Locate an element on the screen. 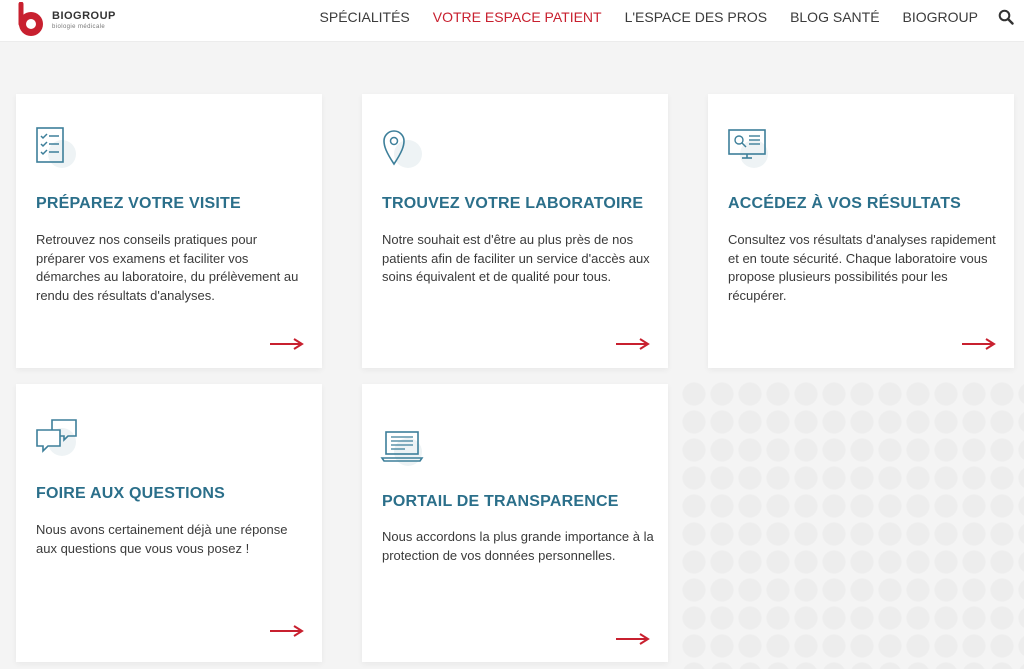 This screenshot has width=1024, height=669. card-title: PRÉPAREZ VOTRE VISITE is located at coordinates (138, 204).